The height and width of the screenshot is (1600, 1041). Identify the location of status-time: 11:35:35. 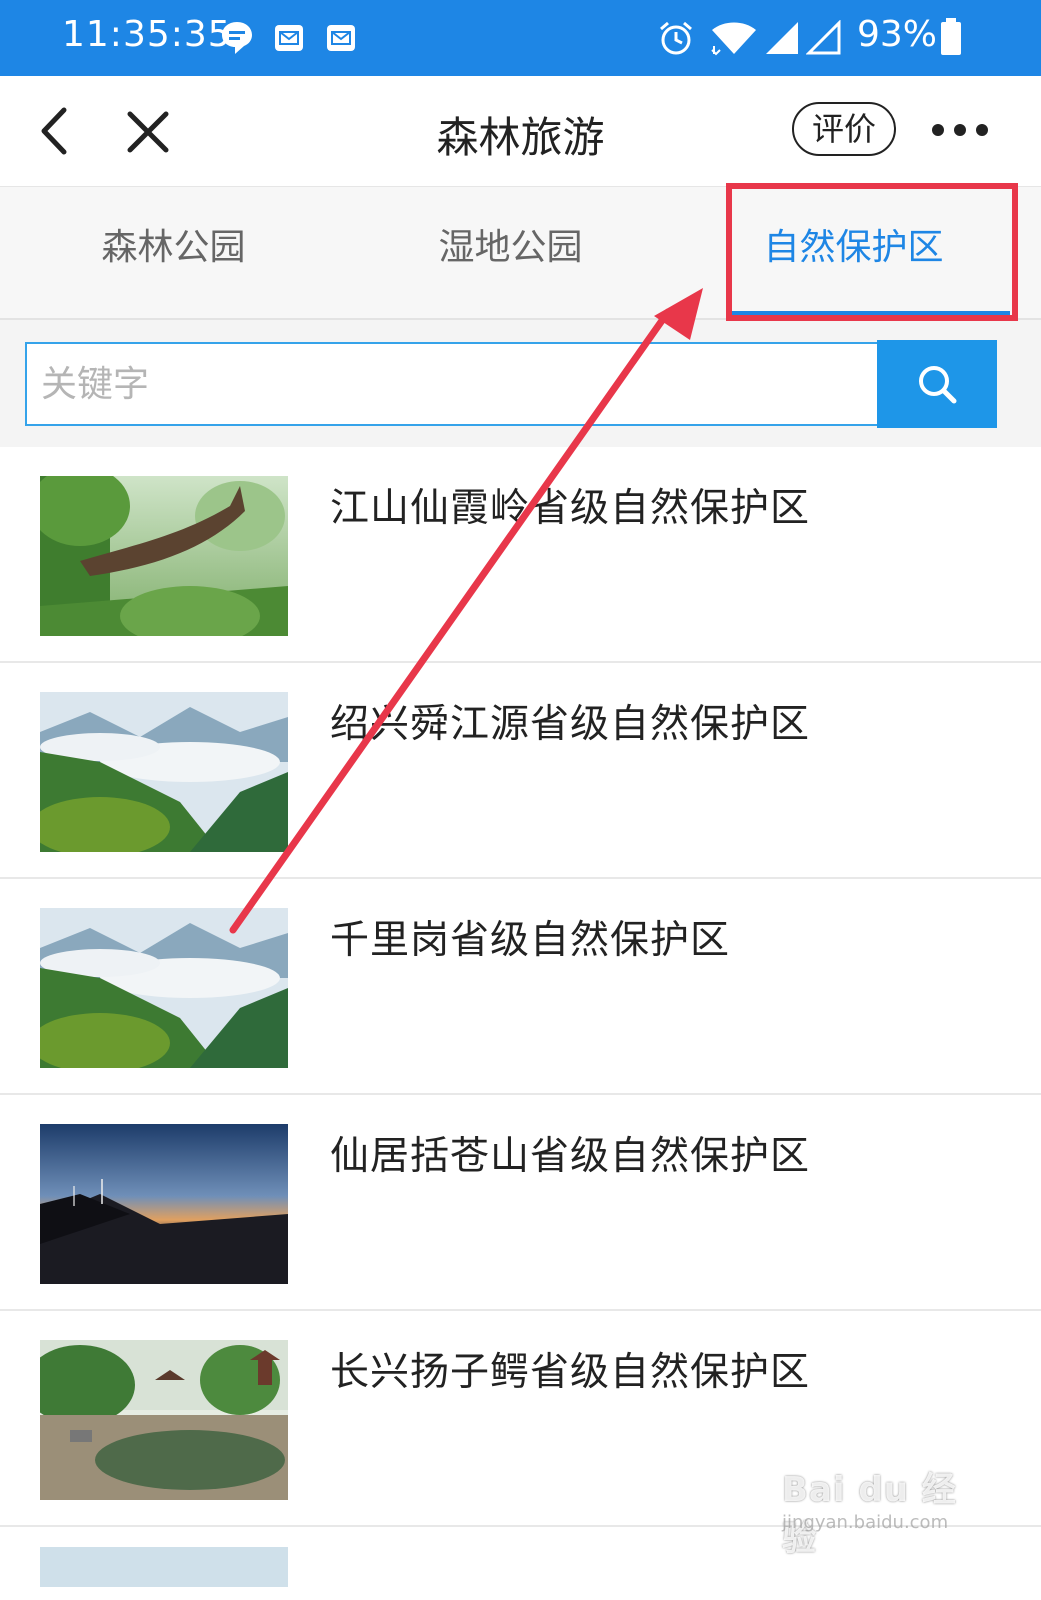
(147, 34).